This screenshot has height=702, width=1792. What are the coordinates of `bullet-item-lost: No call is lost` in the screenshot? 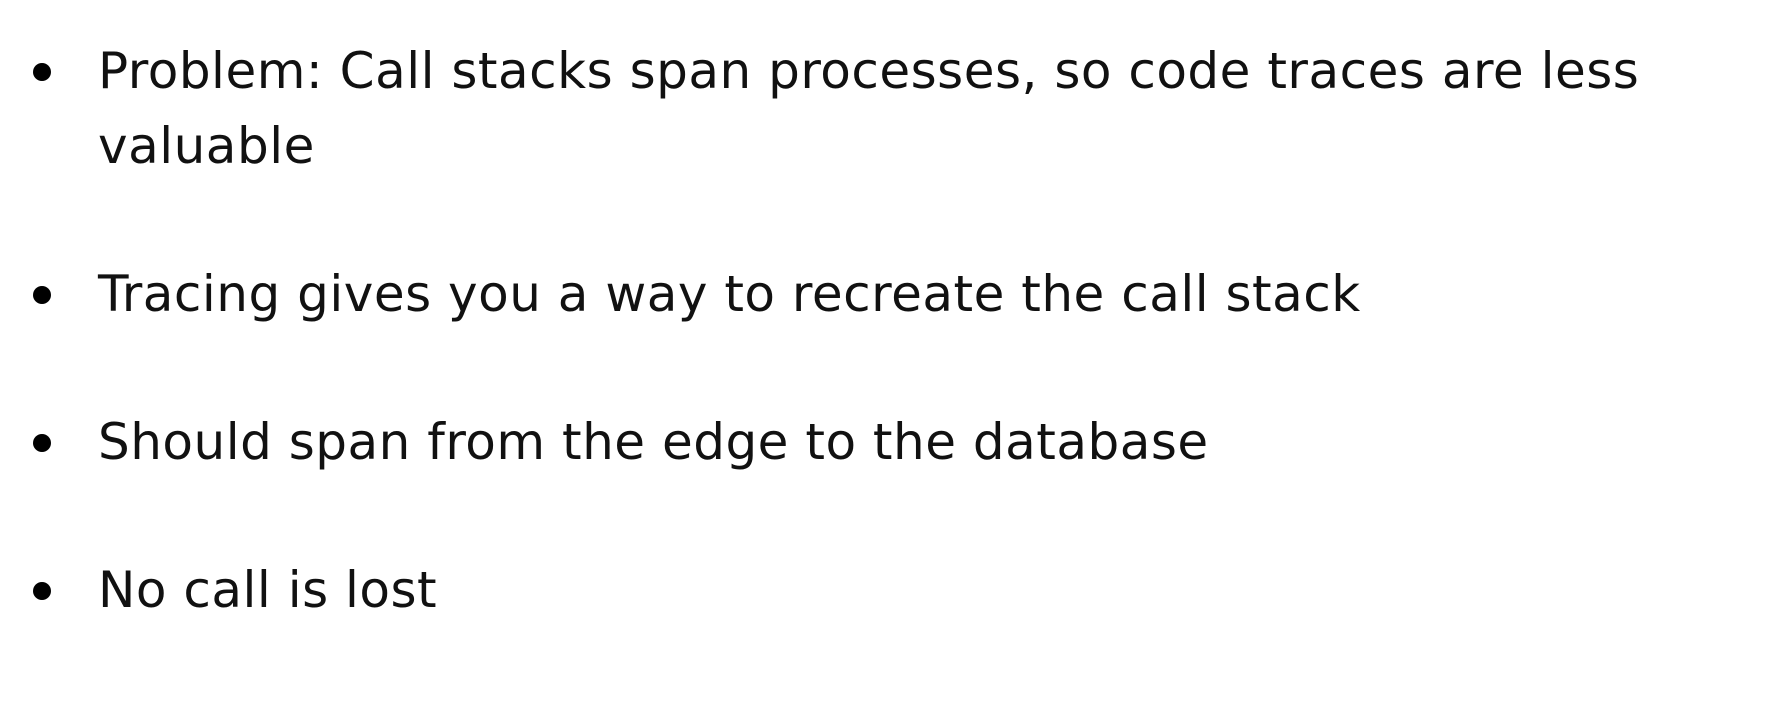 It's located at (904, 590).